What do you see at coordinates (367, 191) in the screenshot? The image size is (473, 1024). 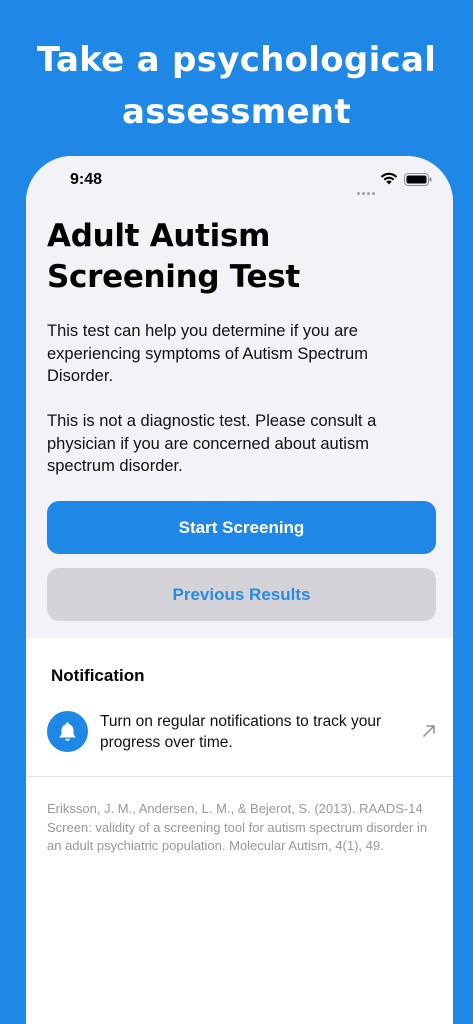 I see `cellular-signal-icon` at bounding box center [367, 191].